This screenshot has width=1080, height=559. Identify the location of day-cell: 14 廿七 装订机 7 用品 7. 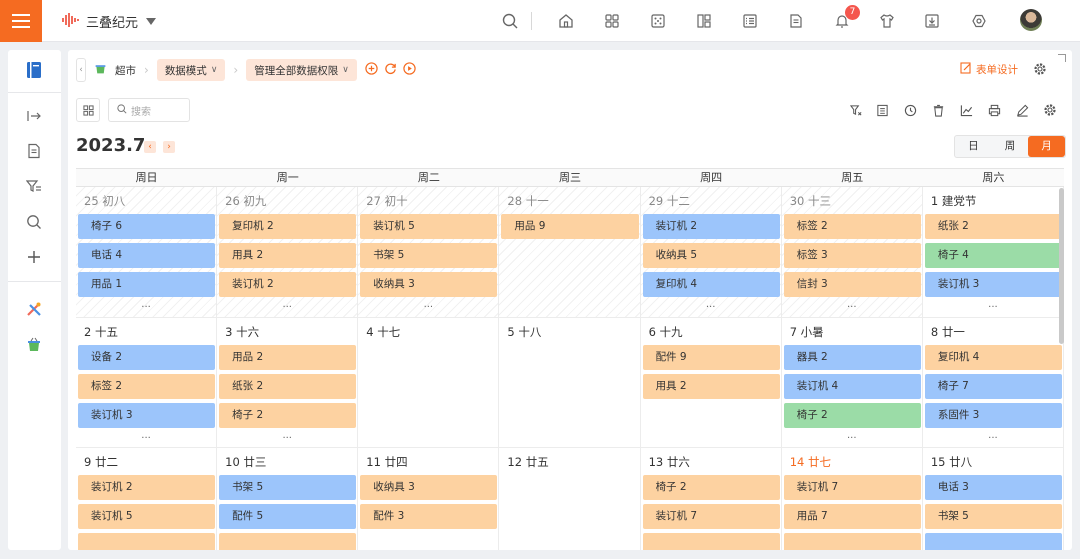
(852, 499).